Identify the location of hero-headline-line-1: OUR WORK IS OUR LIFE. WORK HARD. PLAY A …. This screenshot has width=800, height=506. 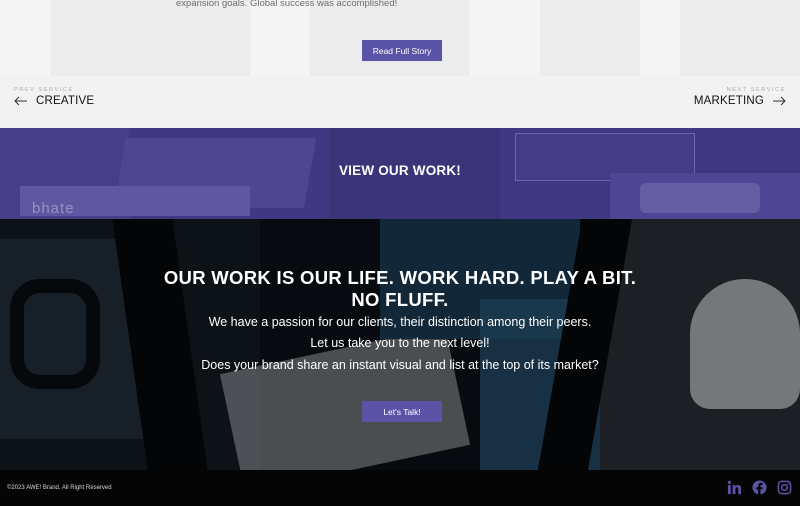
(400, 277).